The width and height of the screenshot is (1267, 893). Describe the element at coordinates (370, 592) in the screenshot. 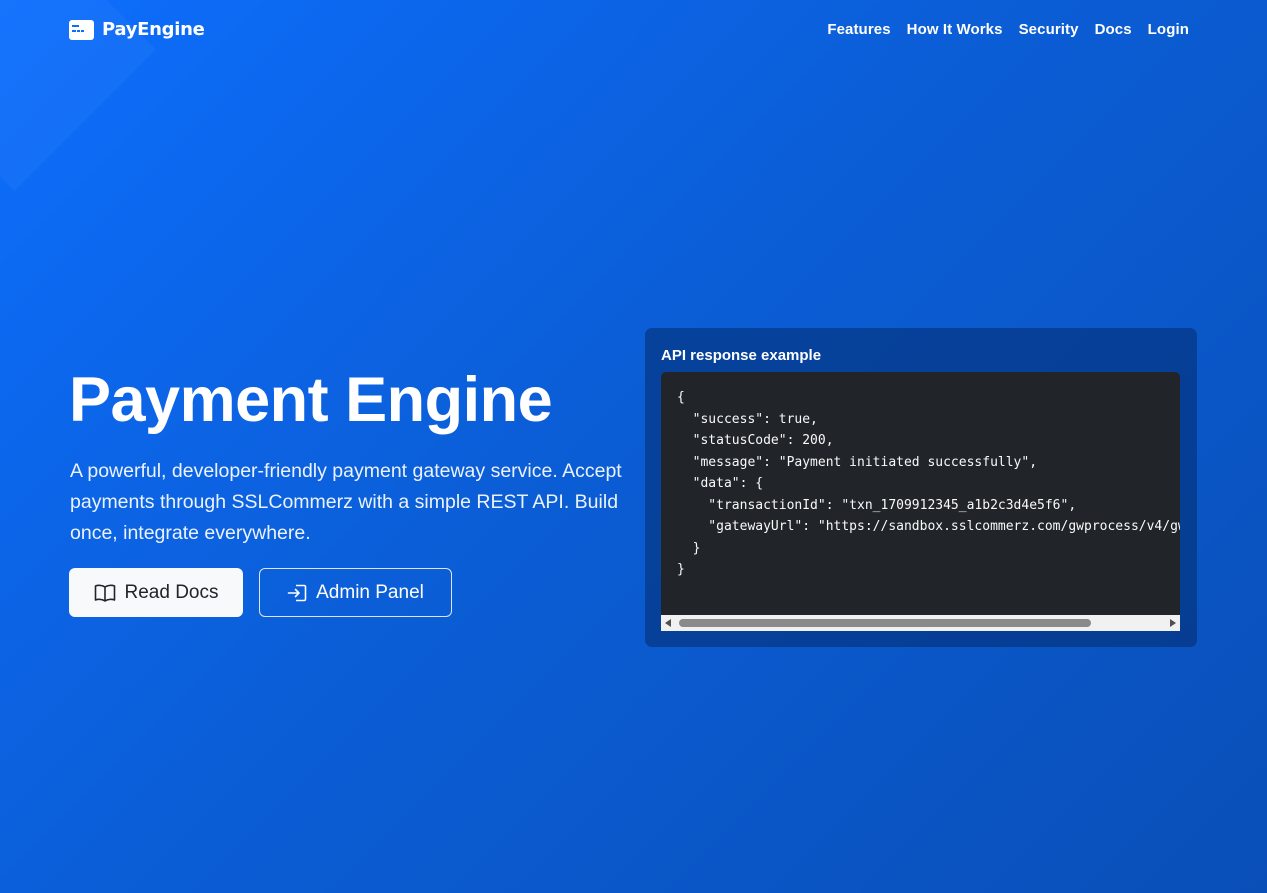

I see `admin-panel-label: Admin Panel` at that location.